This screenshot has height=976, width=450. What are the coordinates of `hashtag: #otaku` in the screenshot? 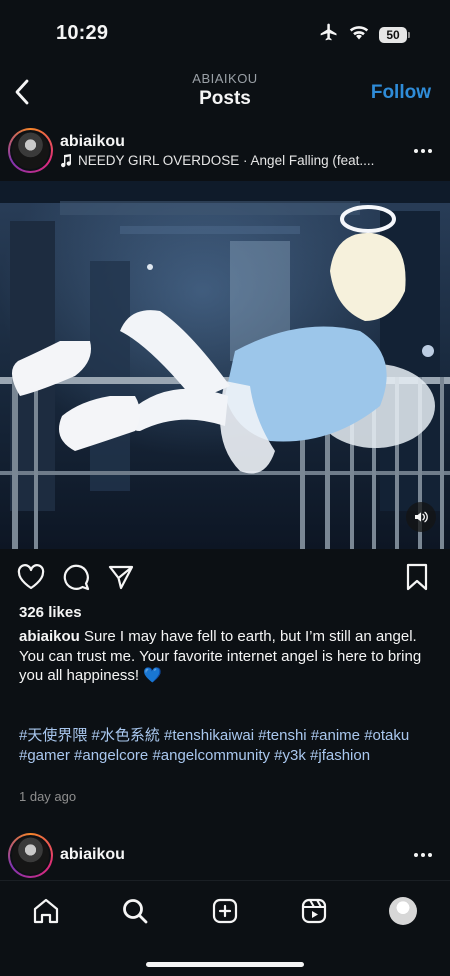 It's located at (386, 735).